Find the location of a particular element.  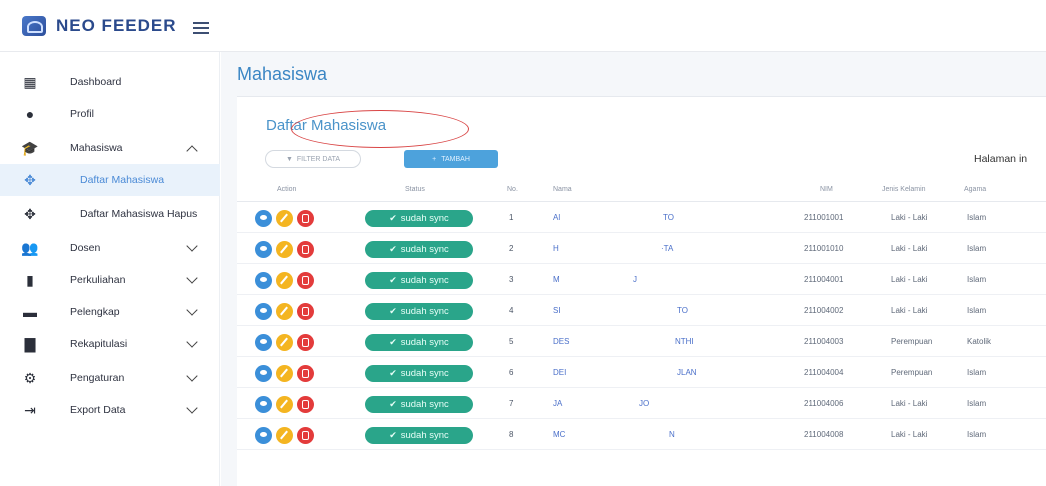

sidebar-item-mahasiswa: 🎓 Mahasiswa is located at coordinates (110, 148).